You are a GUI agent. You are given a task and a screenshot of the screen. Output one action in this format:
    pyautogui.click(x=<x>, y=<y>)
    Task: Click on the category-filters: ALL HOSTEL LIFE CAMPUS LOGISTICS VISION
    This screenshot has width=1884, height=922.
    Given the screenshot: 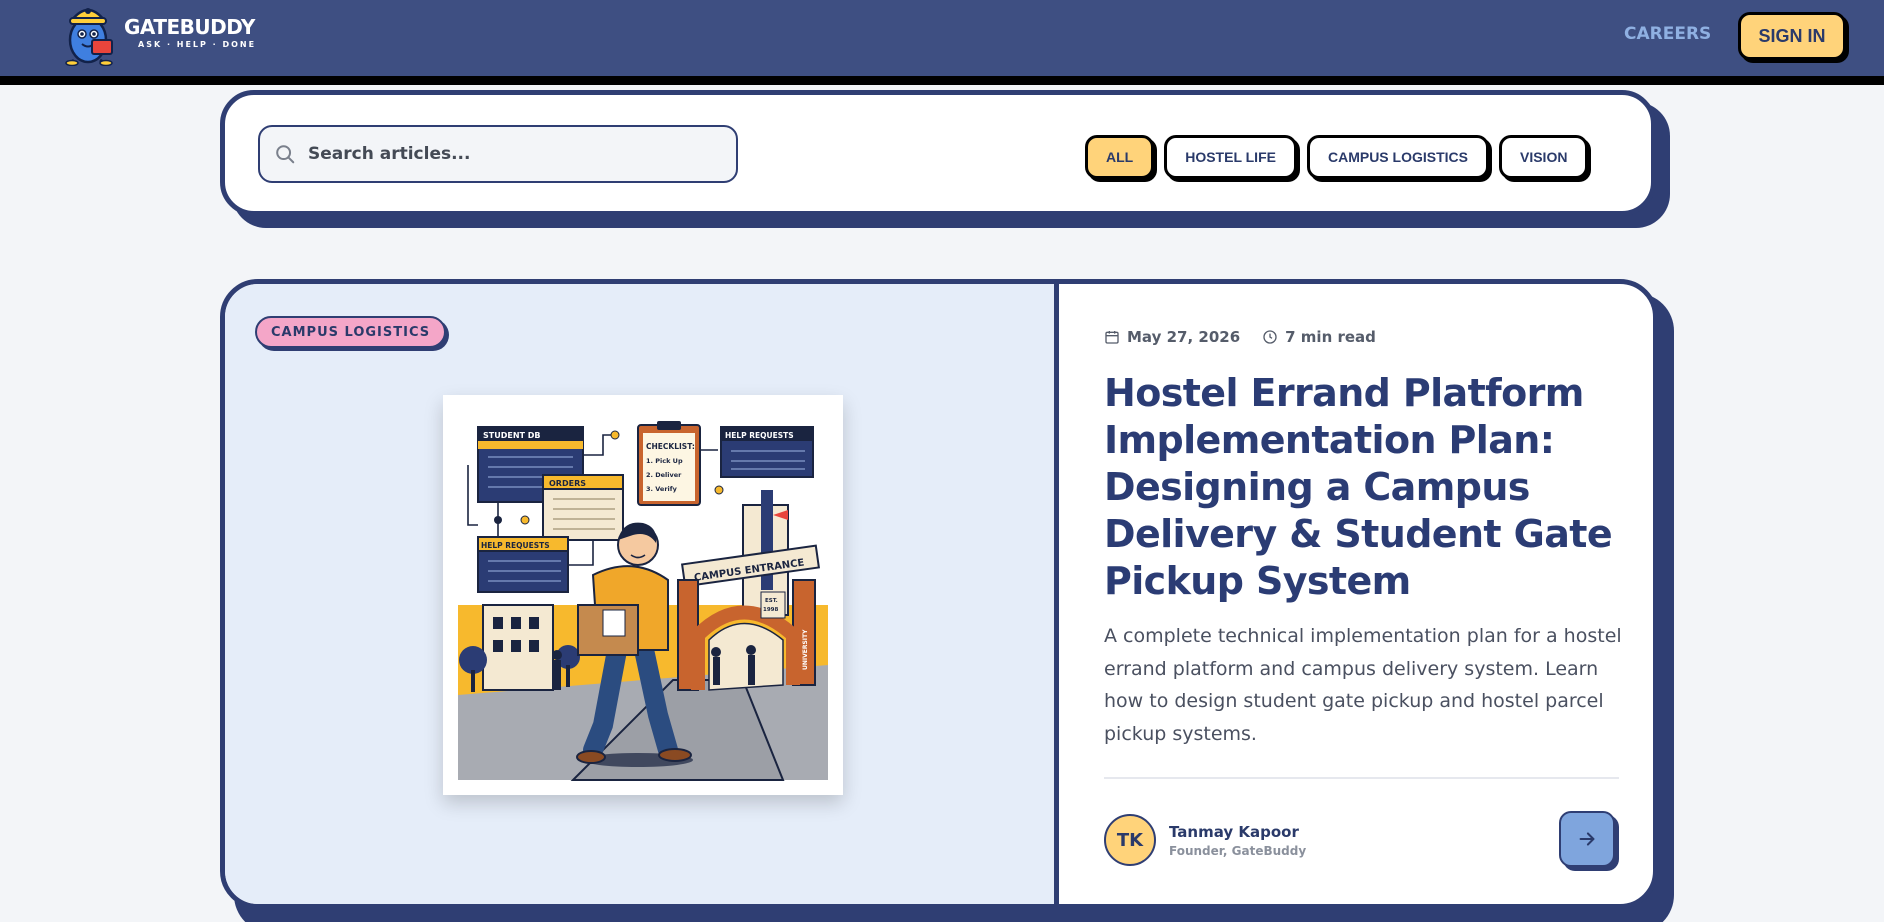 What is the action you would take?
    pyautogui.click(x=1337, y=157)
    